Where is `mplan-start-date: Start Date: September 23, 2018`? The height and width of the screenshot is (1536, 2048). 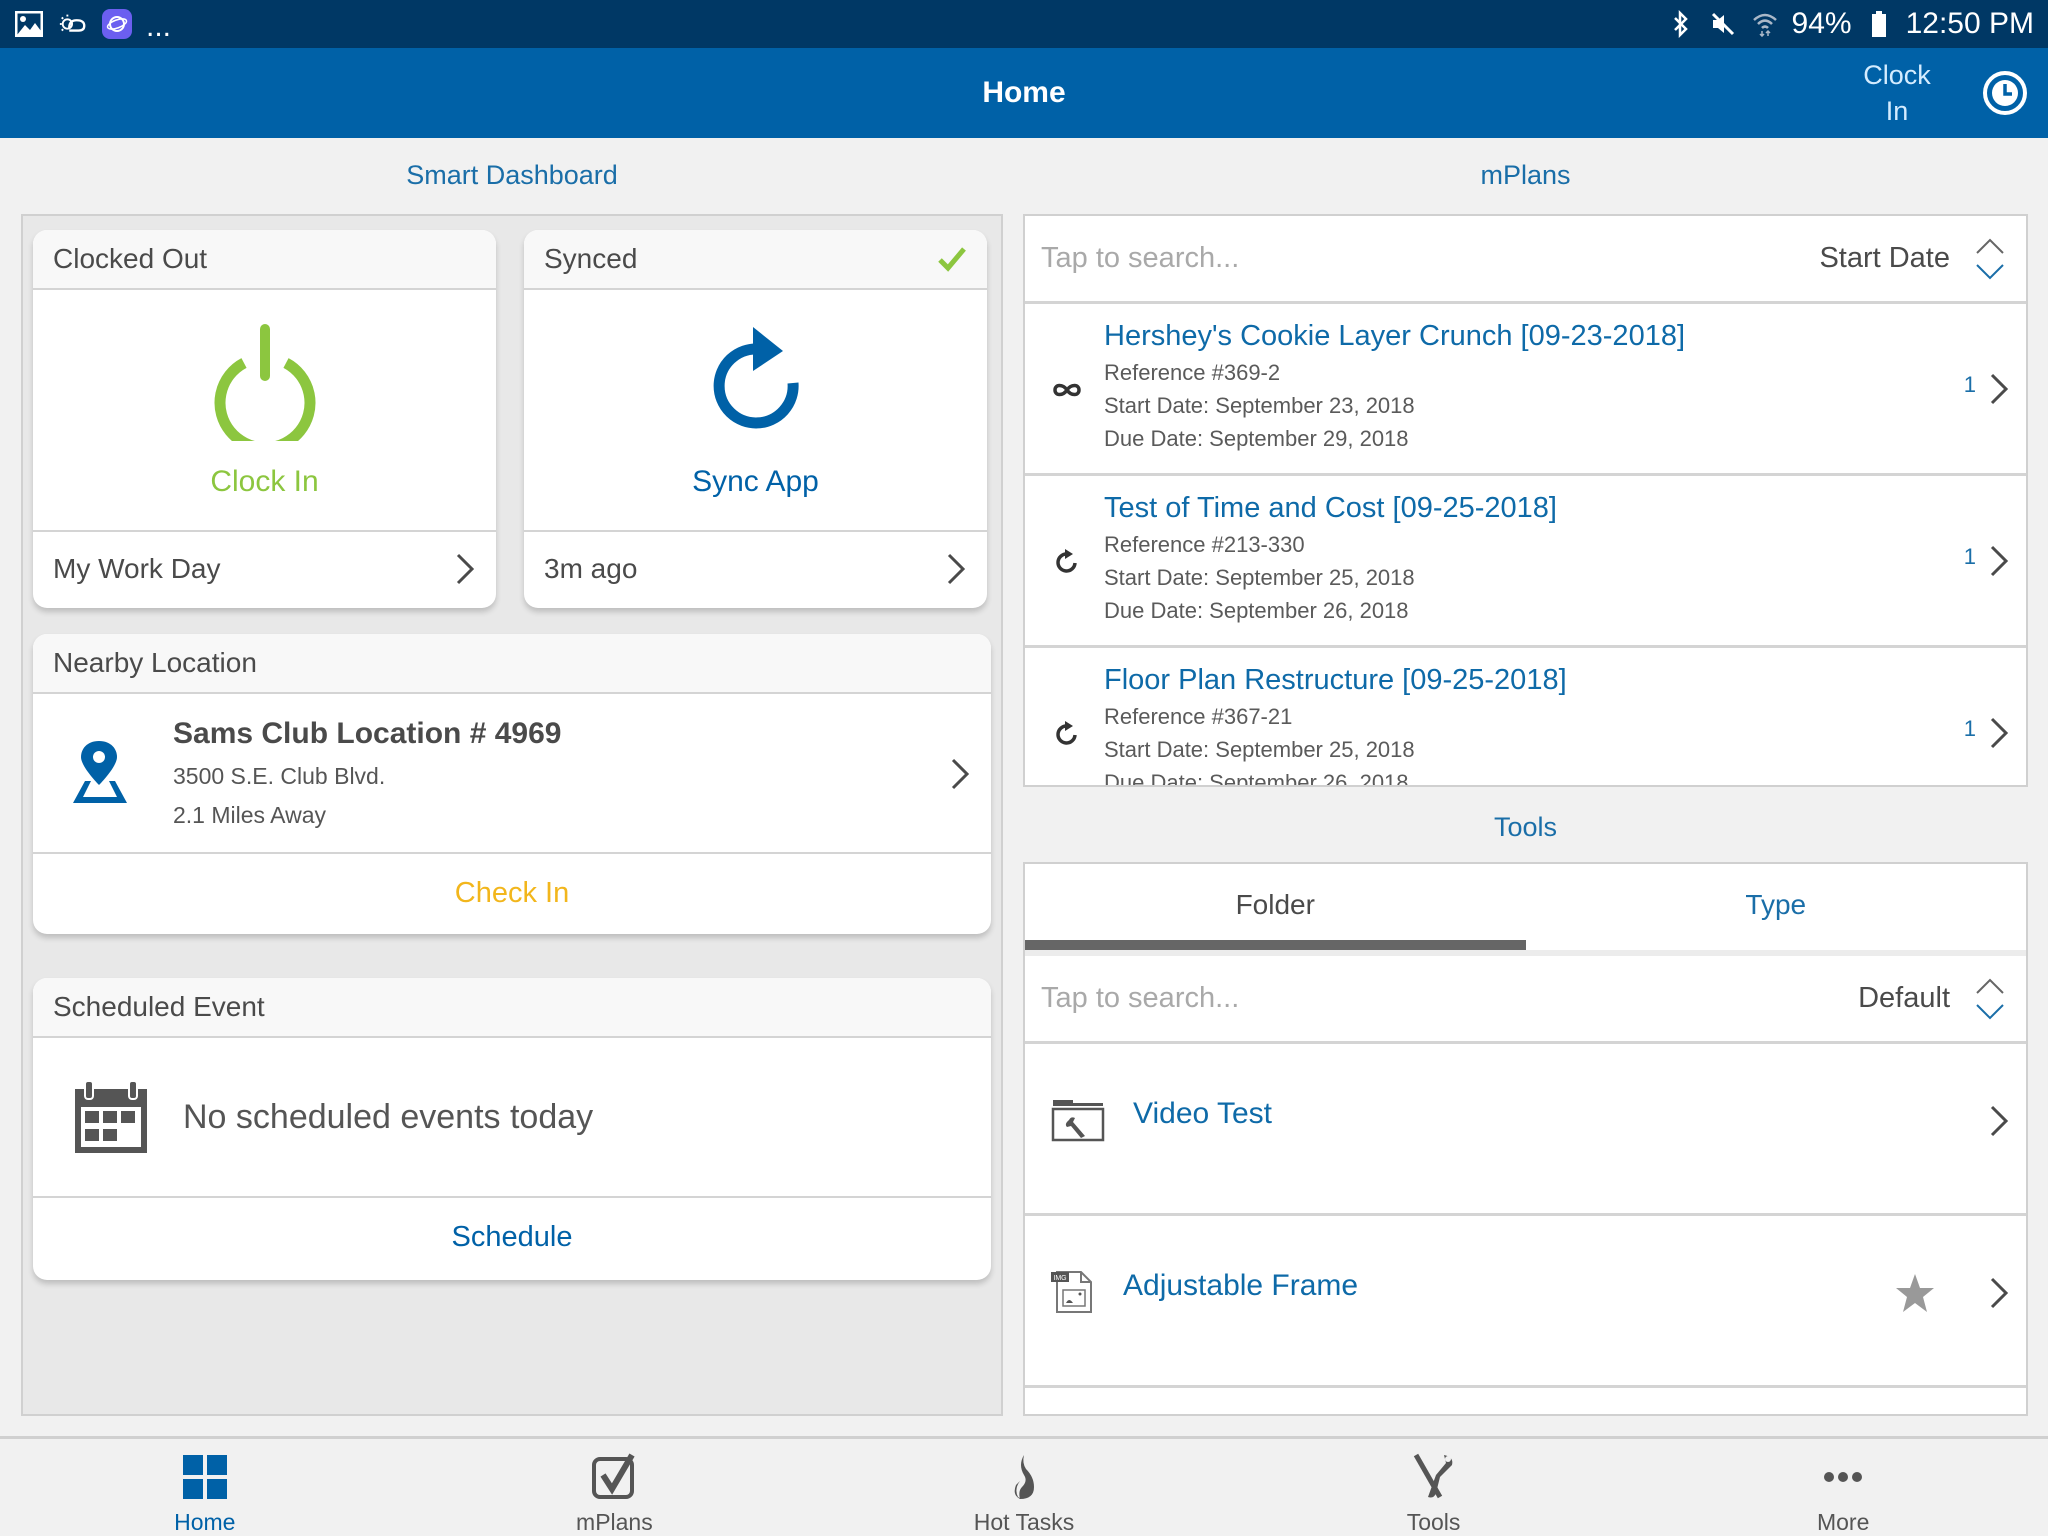 mplan-start-date: Start Date: September 23, 2018 is located at coordinates (1259, 405).